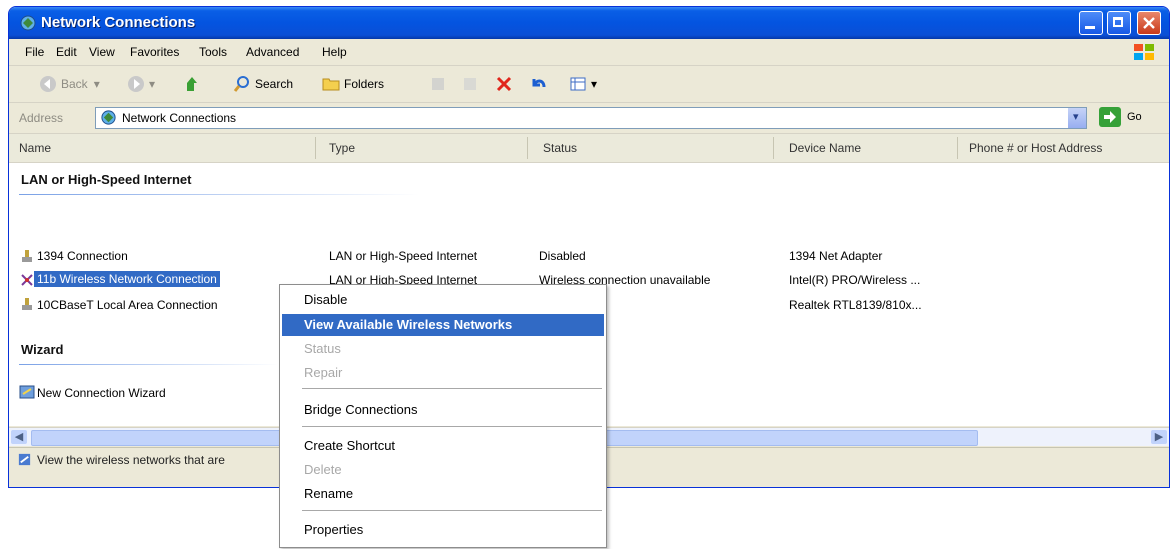 The width and height of the screenshot is (1173, 549). I want to click on up-arrow-icon, so click(192, 84).